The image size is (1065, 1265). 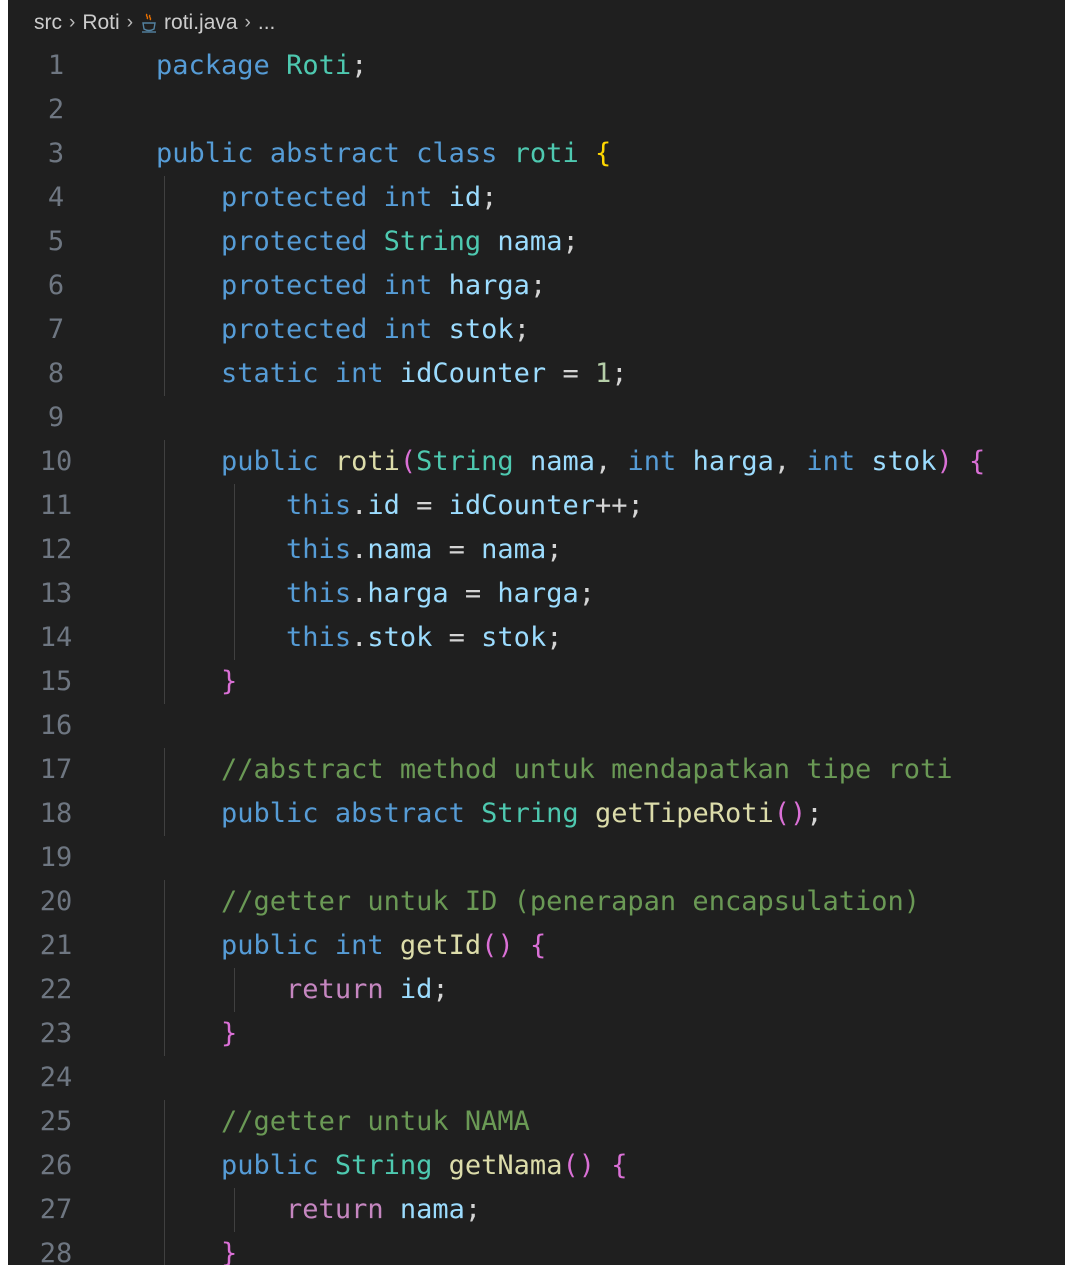 I want to click on code-line: 11 this.id = idCounter++;, so click(x=536, y=506).